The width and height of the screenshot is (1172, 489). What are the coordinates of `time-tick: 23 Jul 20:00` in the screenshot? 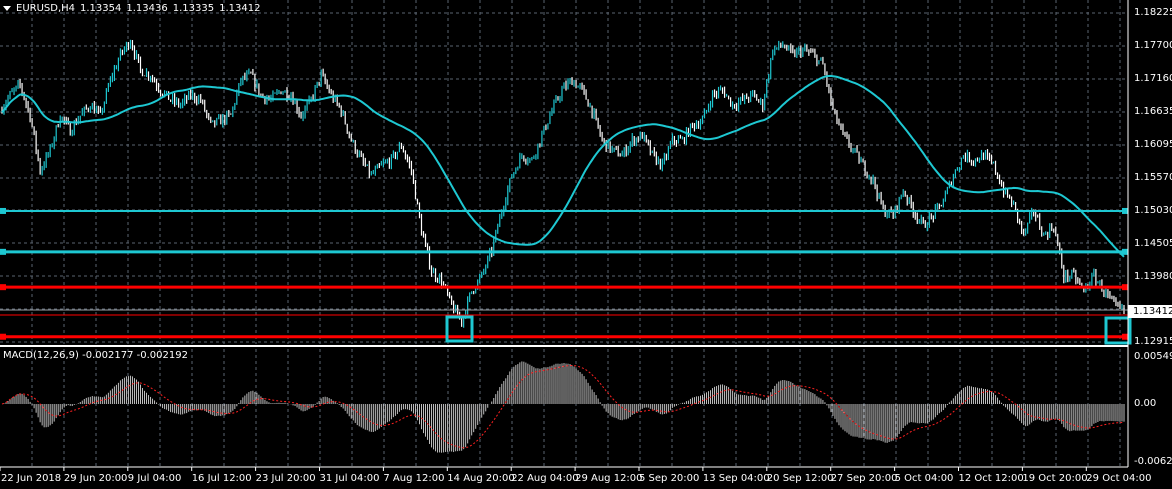 It's located at (285, 478).